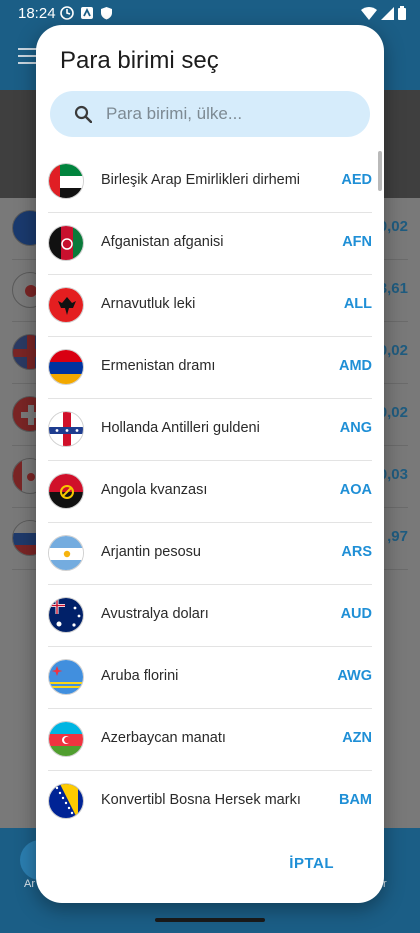 The width and height of the screenshot is (420, 933). What do you see at coordinates (66, 429) in the screenshot?
I see `netherlands-antilles-flag-icon` at bounding box center [66, 429].